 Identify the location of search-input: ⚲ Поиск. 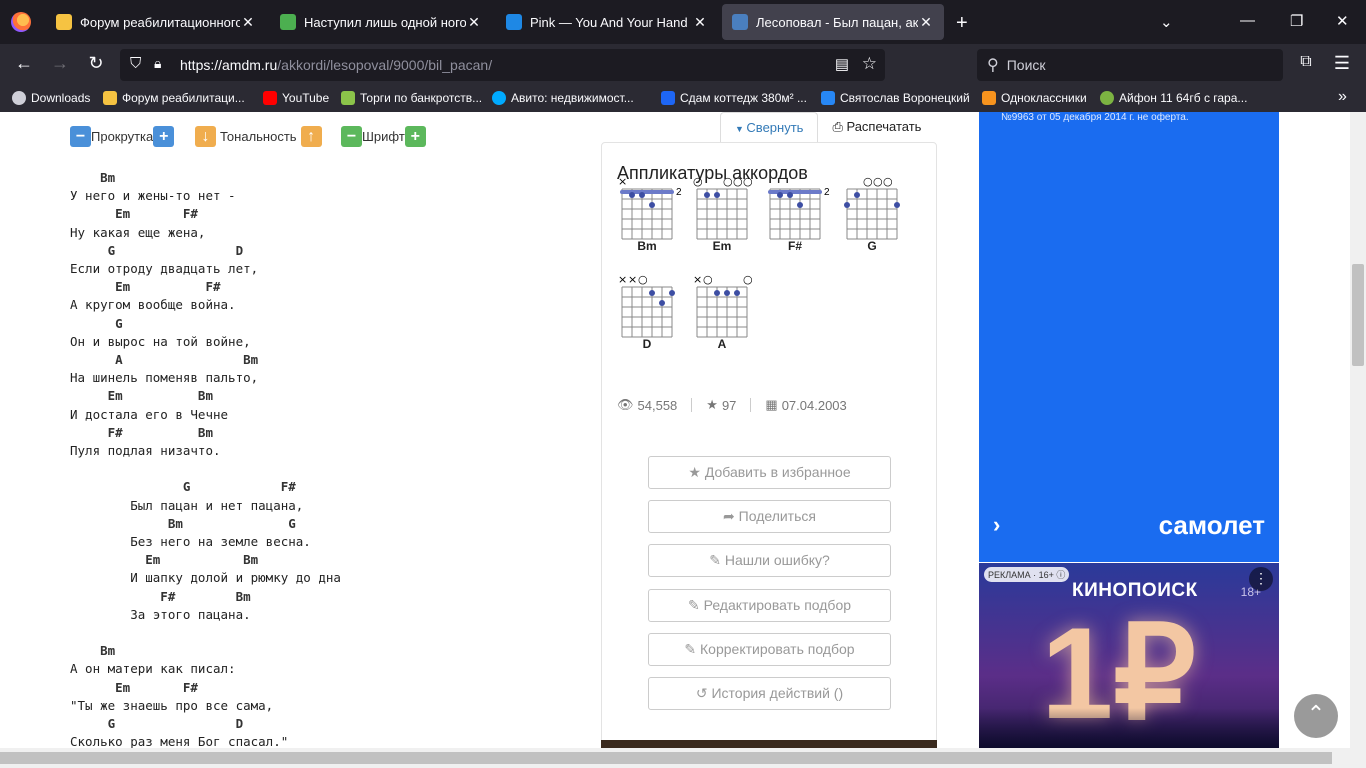
(1130, 65).